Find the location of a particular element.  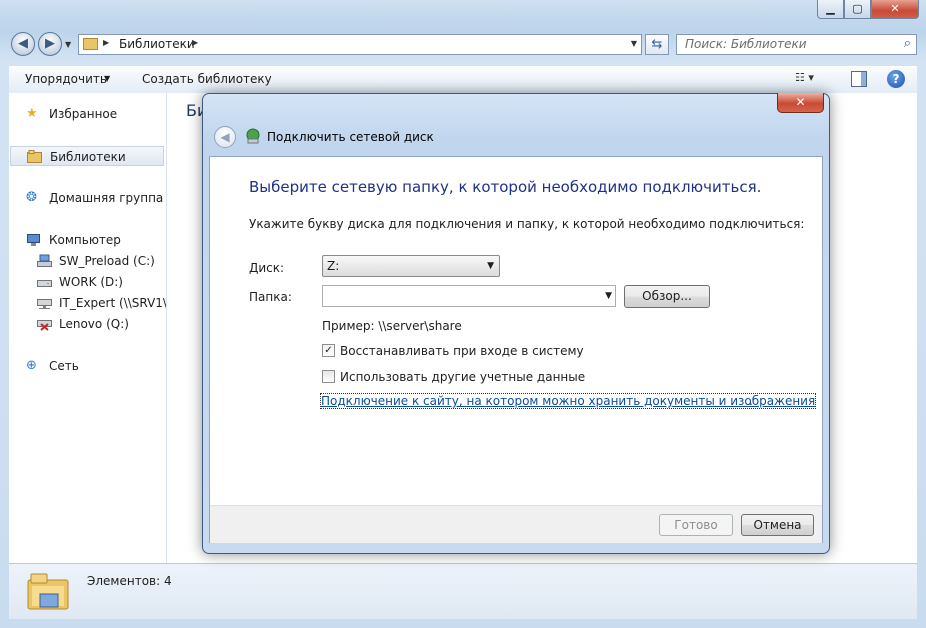

folder-input: ▼ is located at coordinates (469, 296).